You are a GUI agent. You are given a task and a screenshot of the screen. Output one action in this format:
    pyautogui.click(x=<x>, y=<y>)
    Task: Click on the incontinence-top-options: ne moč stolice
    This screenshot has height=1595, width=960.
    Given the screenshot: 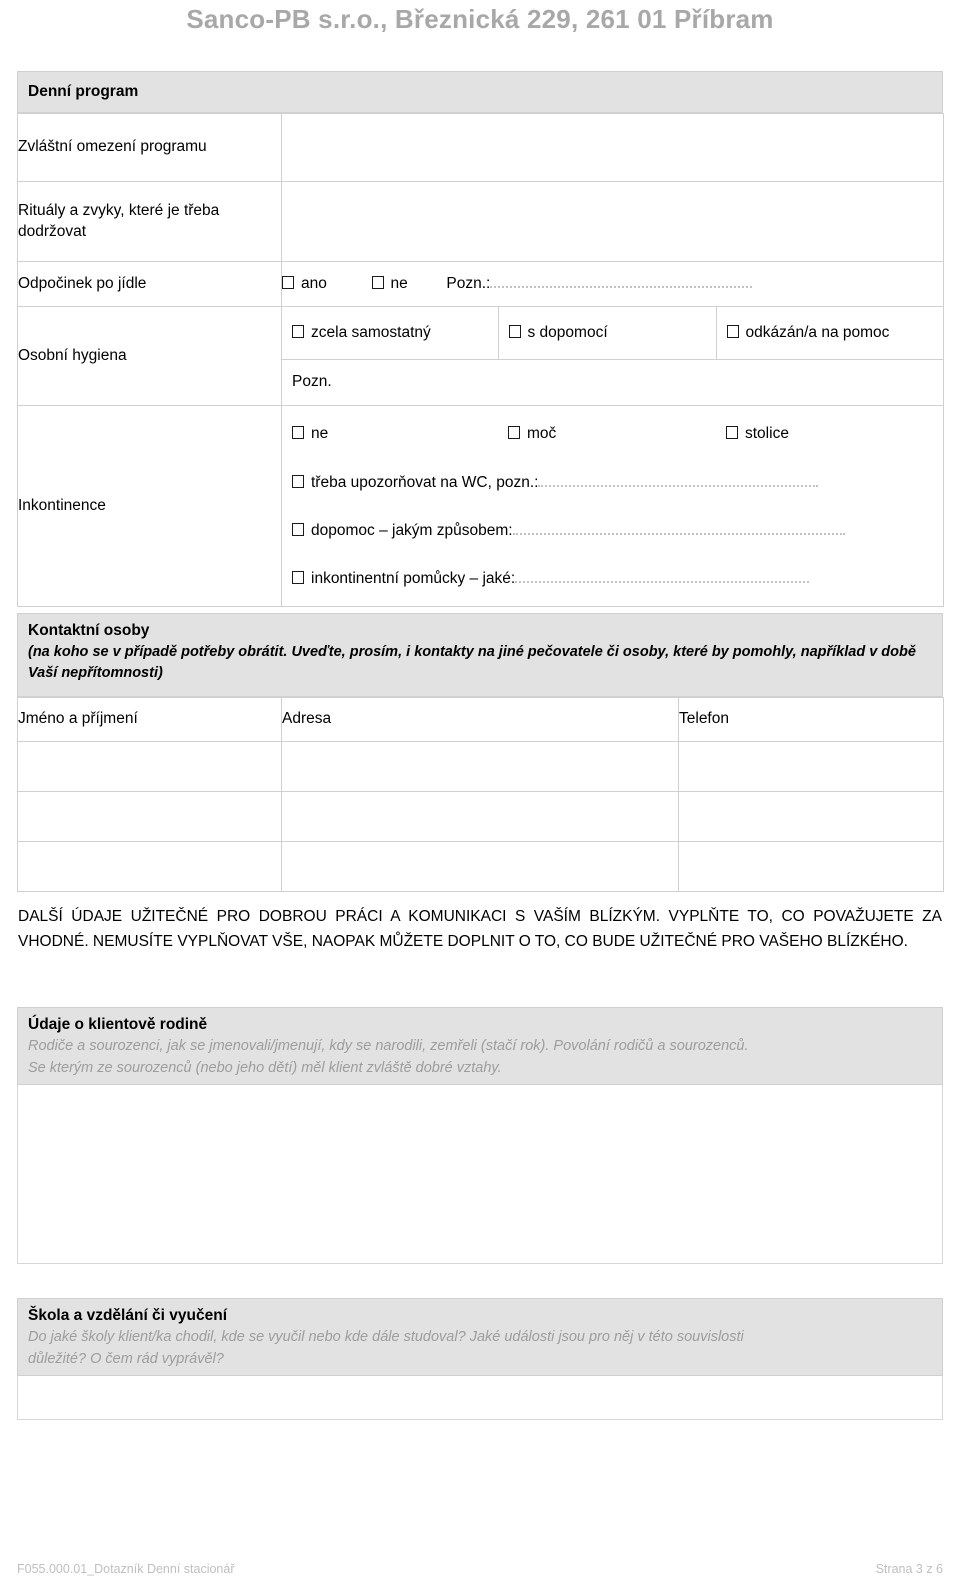 What is the action you would take?
    pyautogui.click(x=612, y=434)
    